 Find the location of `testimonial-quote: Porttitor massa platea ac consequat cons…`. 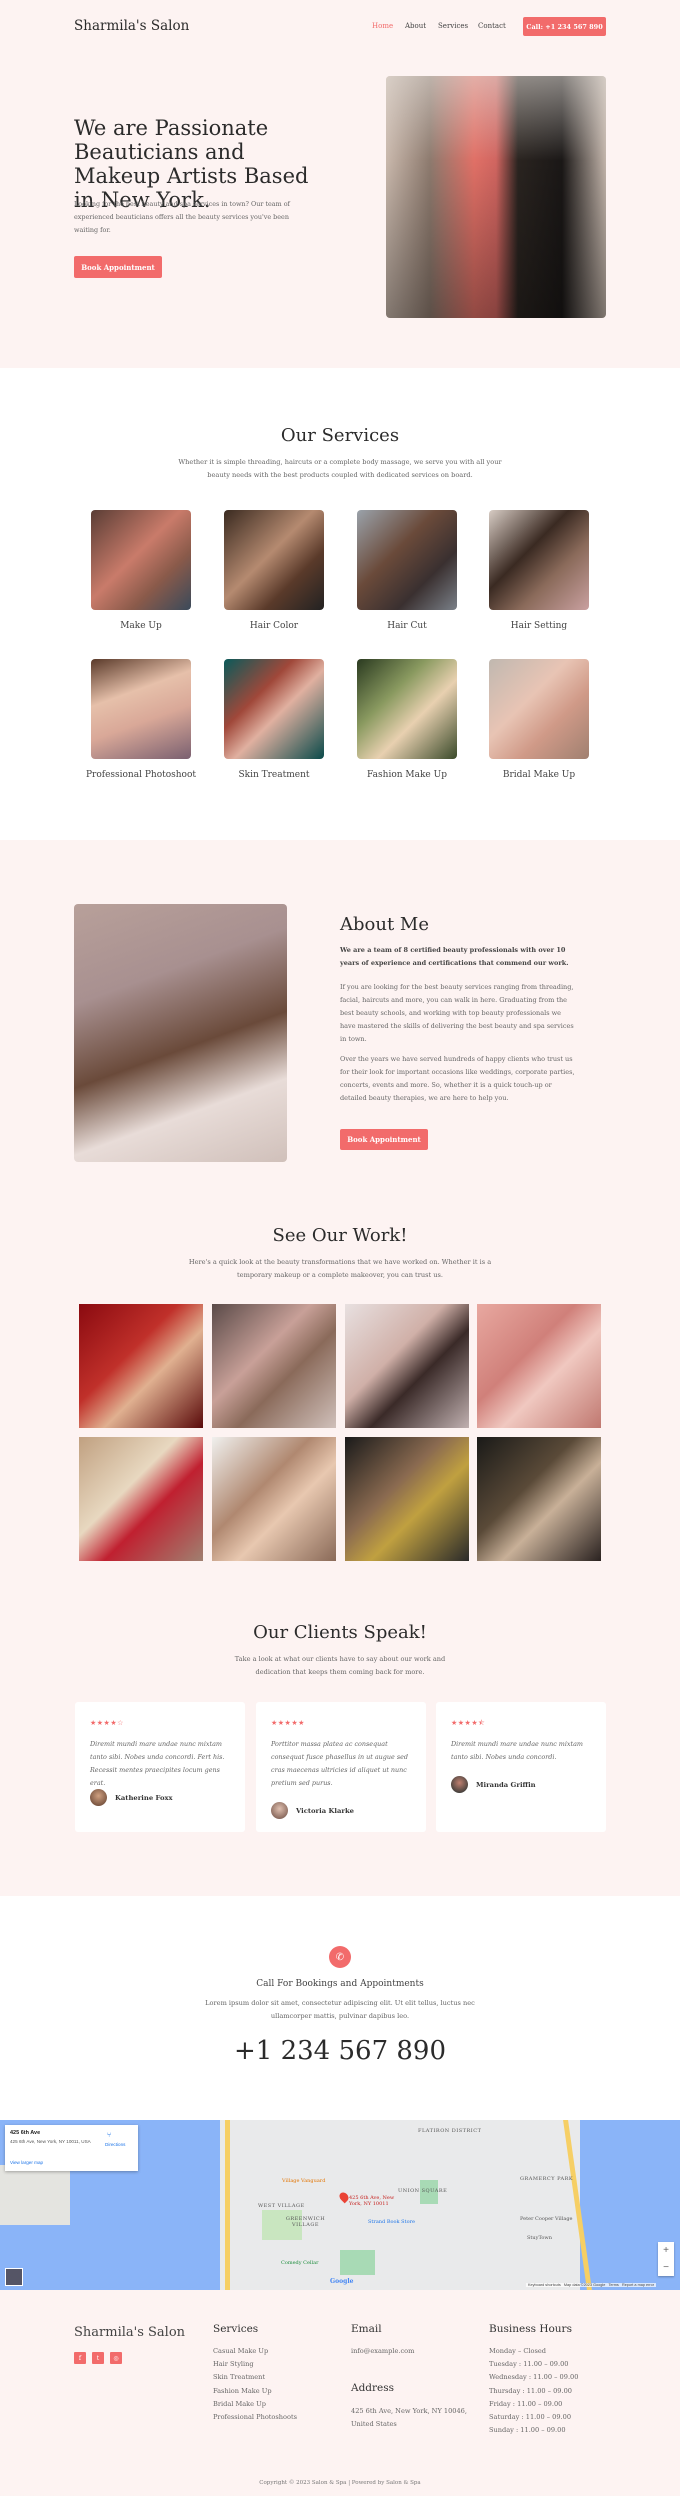

testimonial-quote: Porttitor massa platea ac consequat cons… is located at coordinates (339, 1763).